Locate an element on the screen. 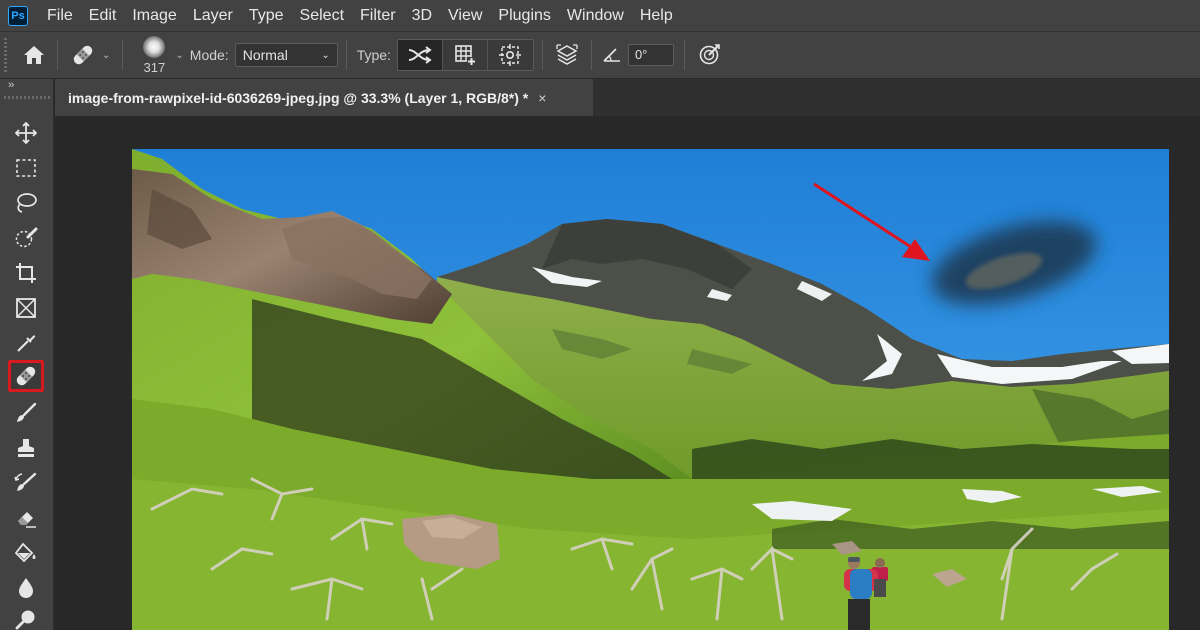 This screenshot has height=630, width=1200. content-aware-icon is located at coordinates (510, 55).